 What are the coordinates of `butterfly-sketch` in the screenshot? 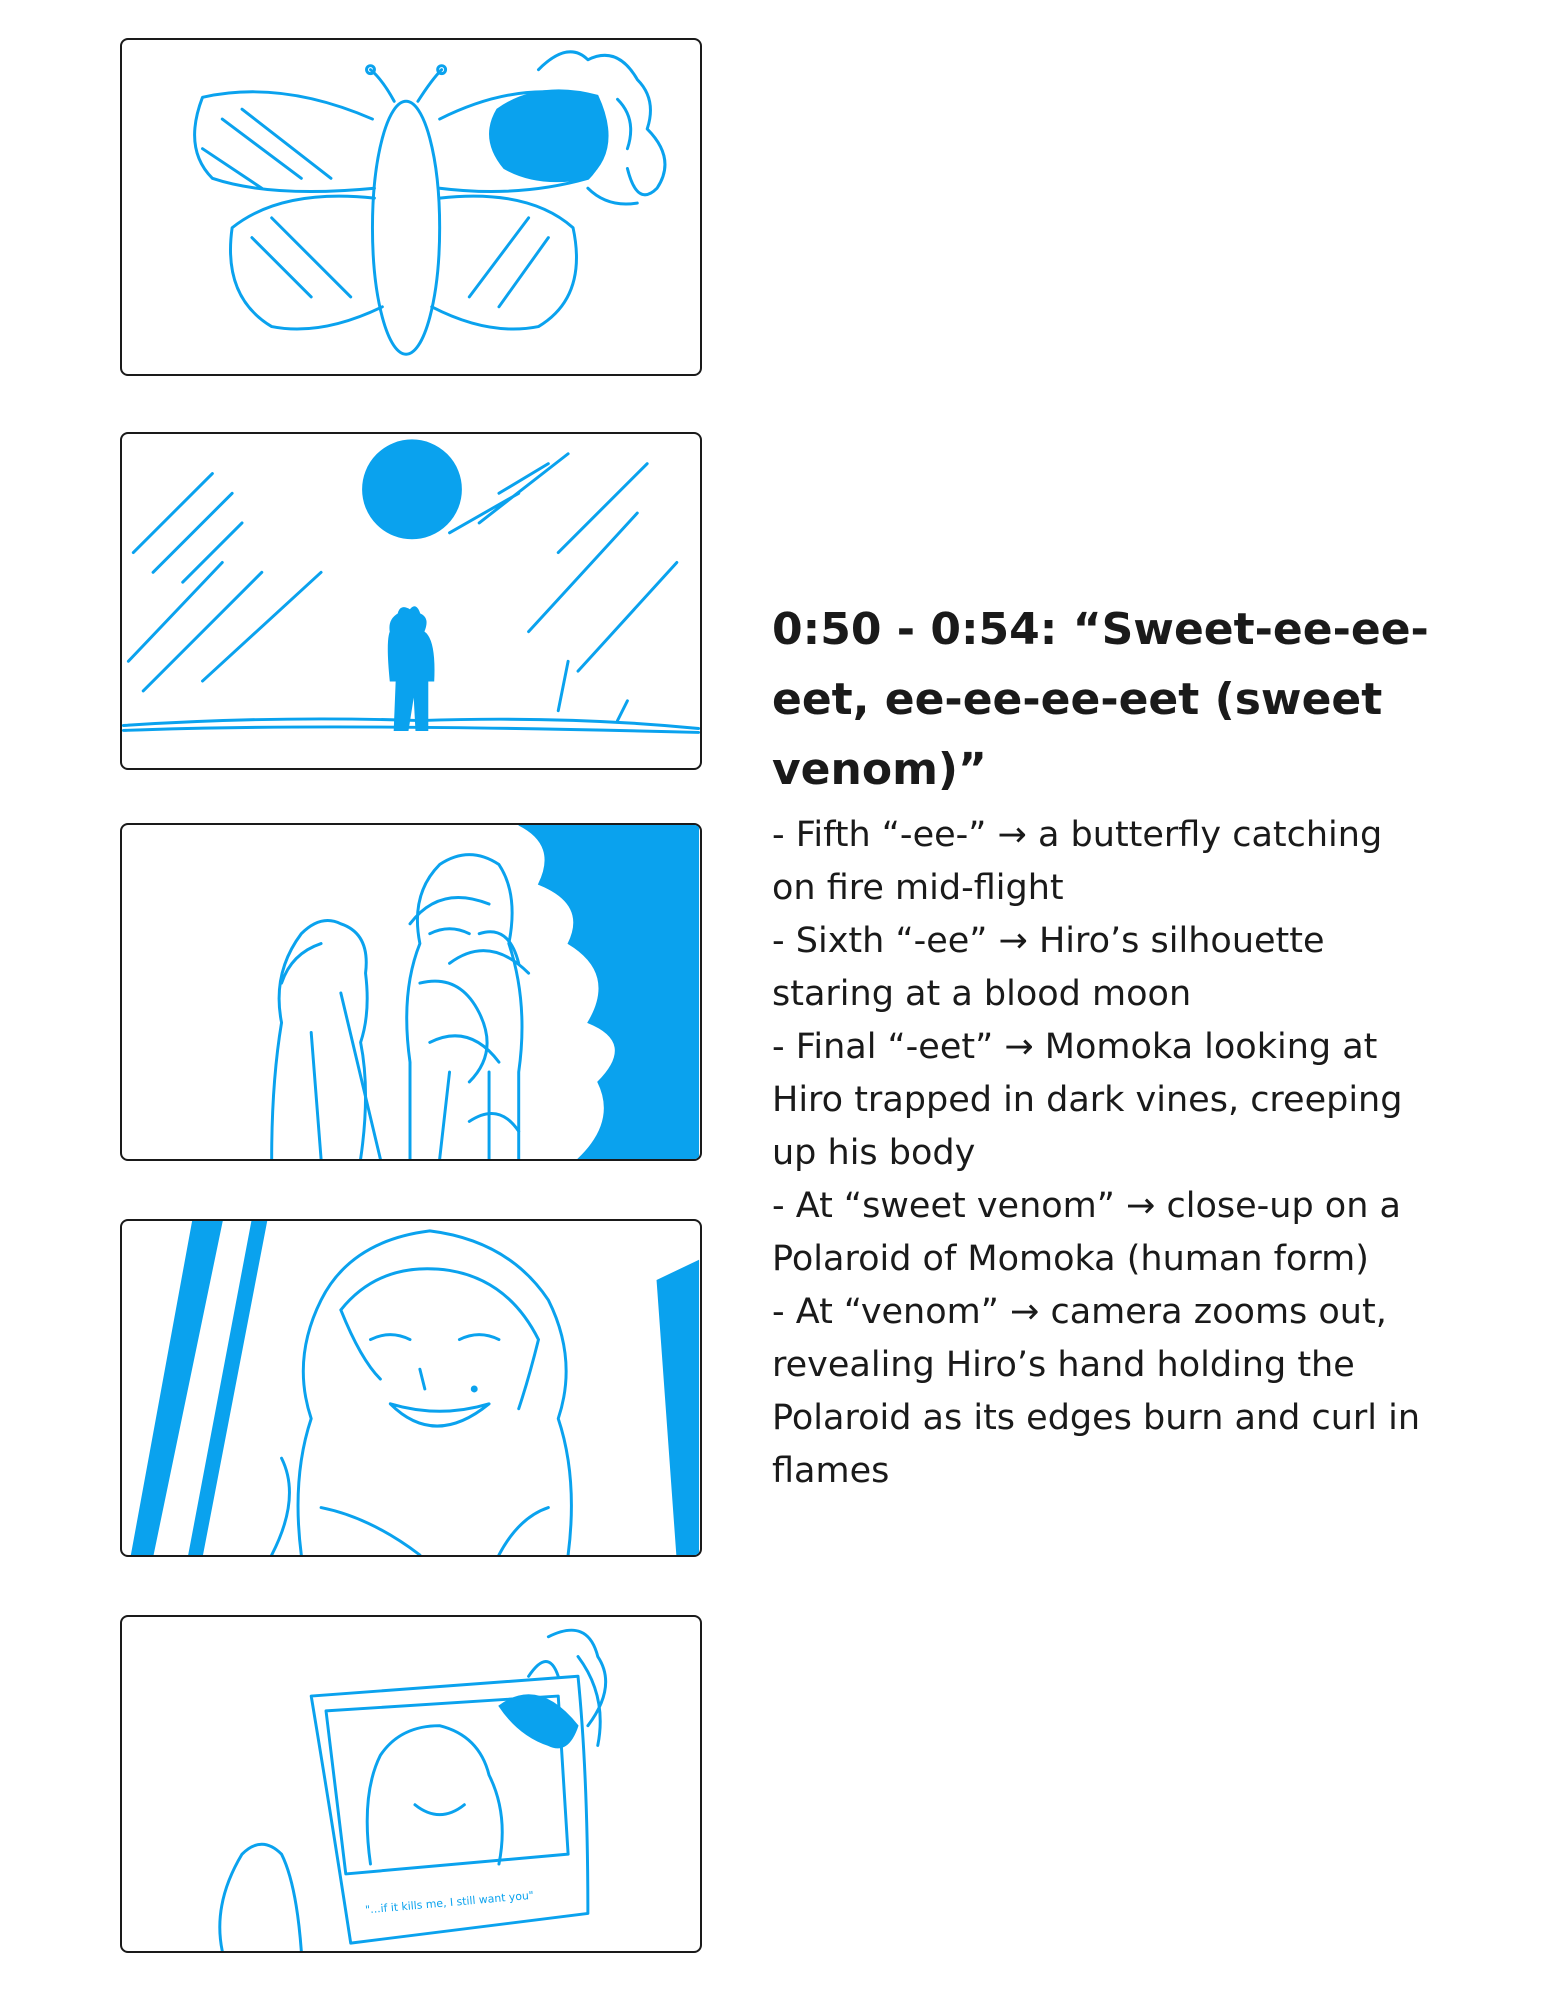 It's located at (430, 203).